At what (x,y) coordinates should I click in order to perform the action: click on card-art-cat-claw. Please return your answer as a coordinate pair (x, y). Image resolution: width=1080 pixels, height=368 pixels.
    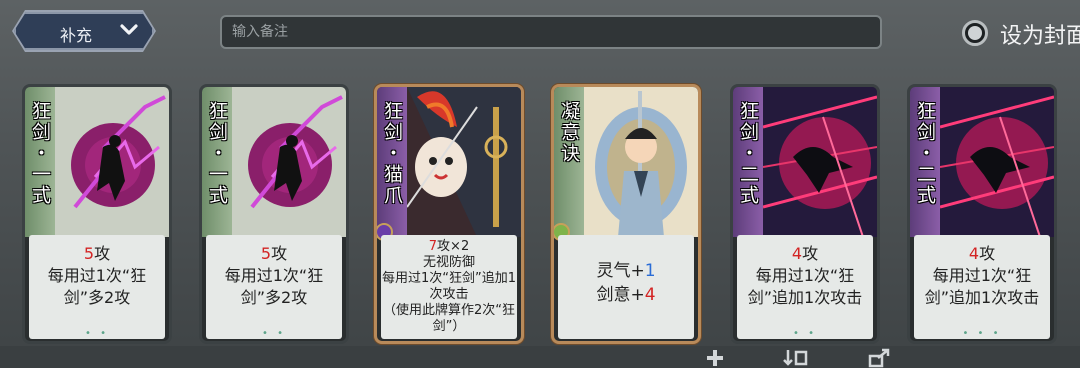
    Looking at the image, I should click on (464, 162).